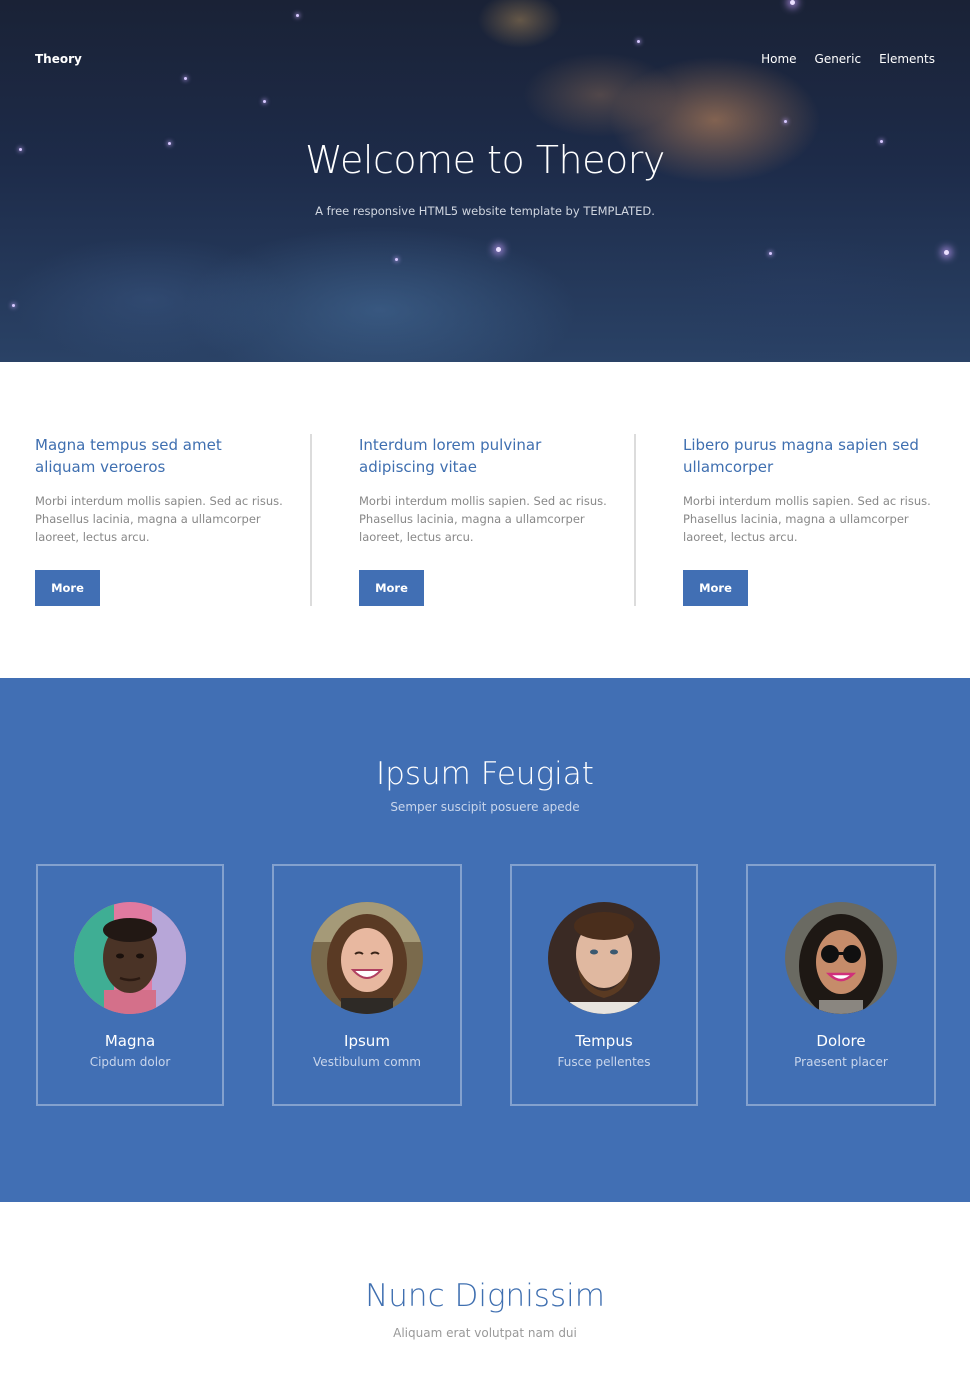 This screenshot has height=1380, width=970. I want to click on nav-elements: Elements, so click(907, 59).